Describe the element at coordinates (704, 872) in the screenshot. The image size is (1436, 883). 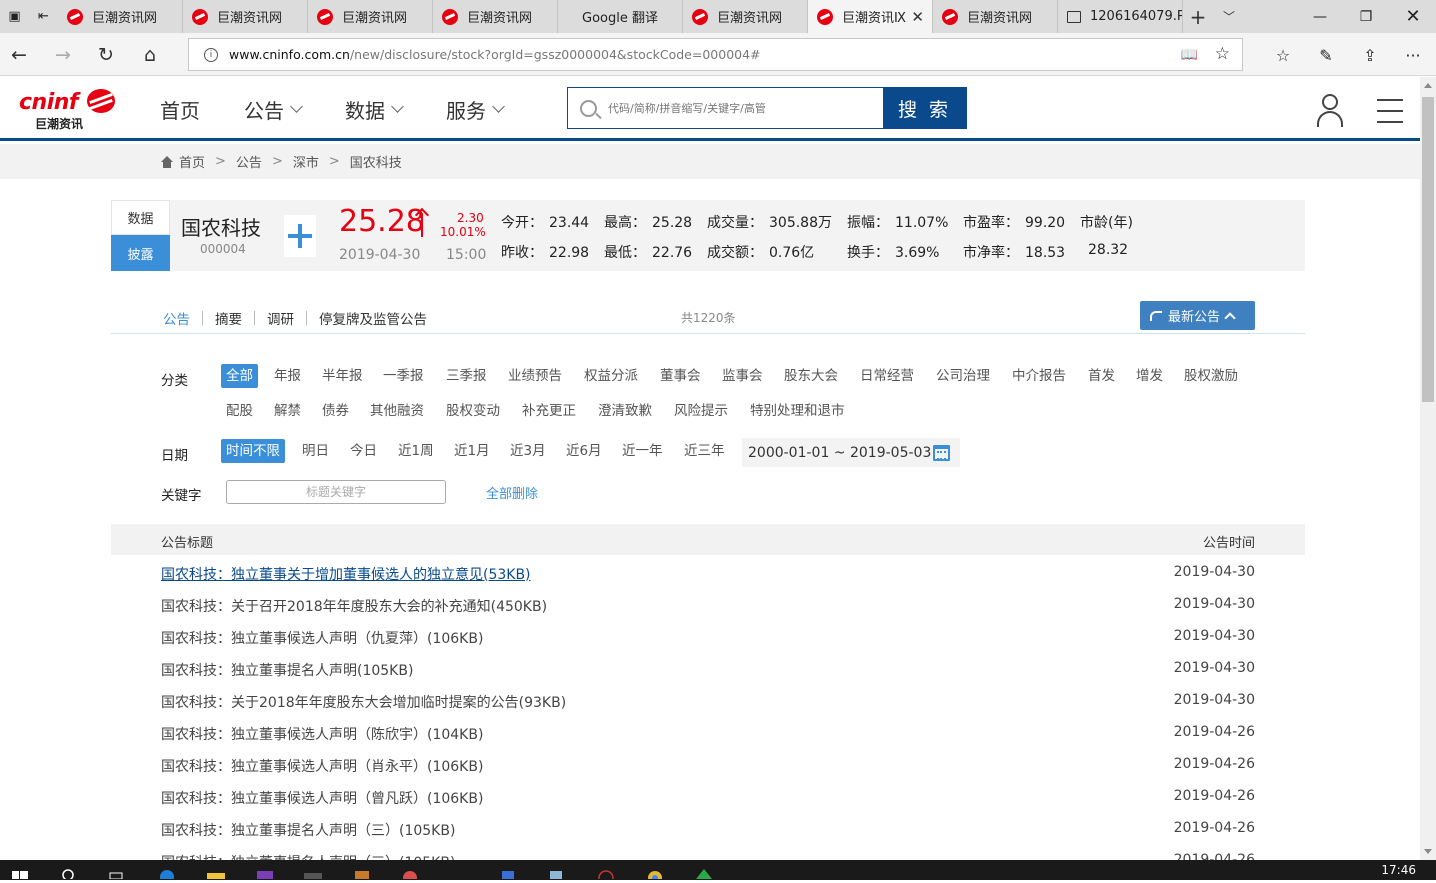
I see `green-app-icon` at that location.